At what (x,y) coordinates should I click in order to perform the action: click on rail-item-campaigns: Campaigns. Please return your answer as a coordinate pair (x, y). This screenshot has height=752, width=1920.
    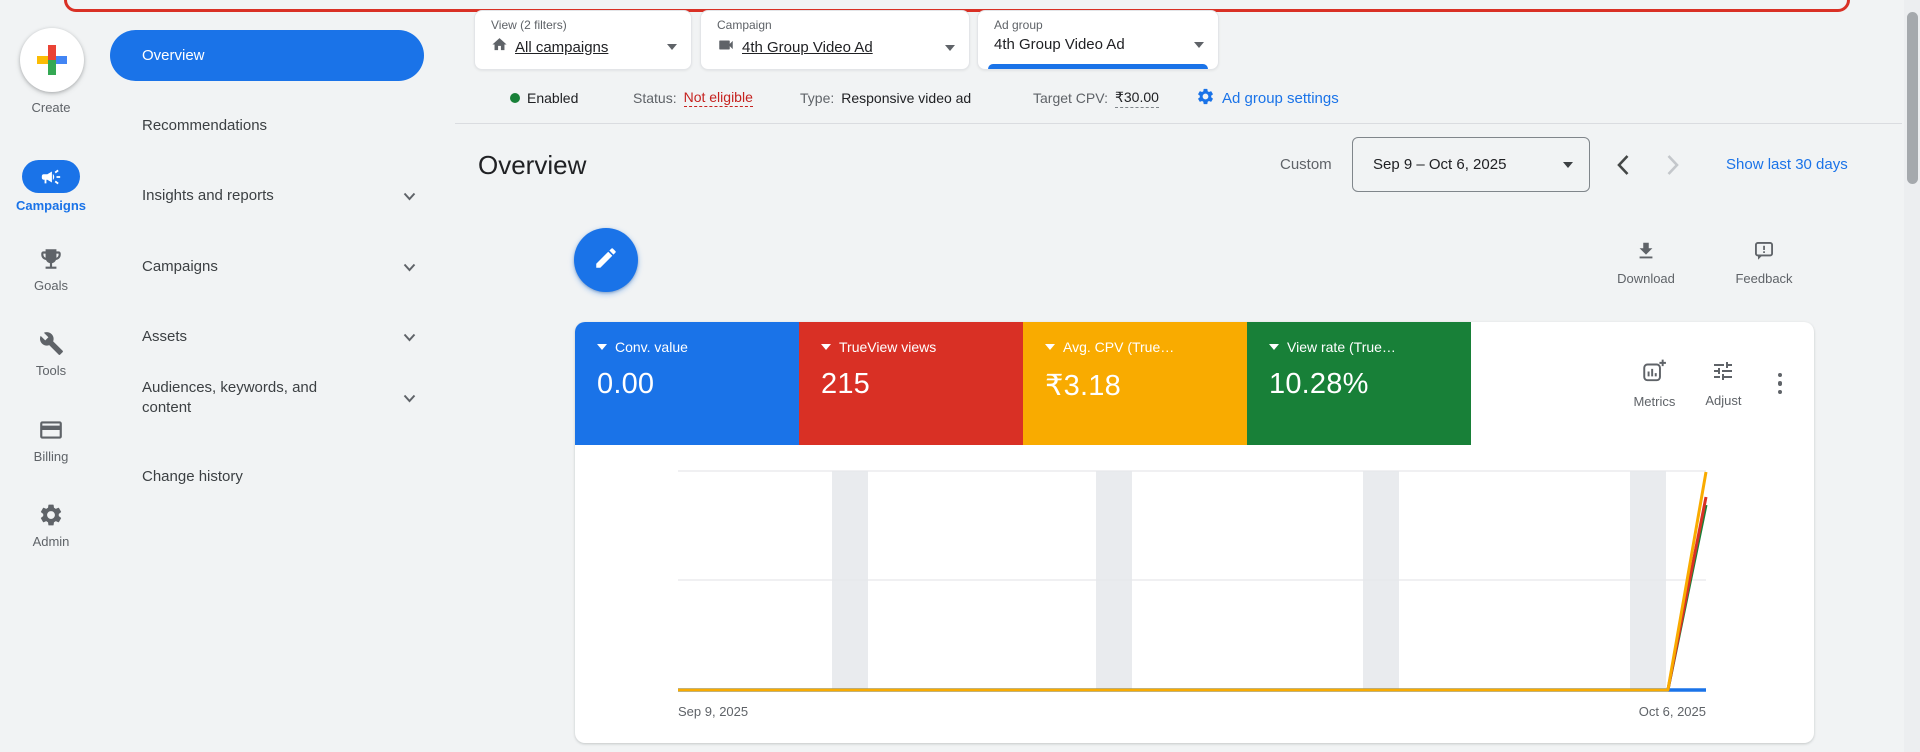
    Looking at the image, I should click on (51, 186).